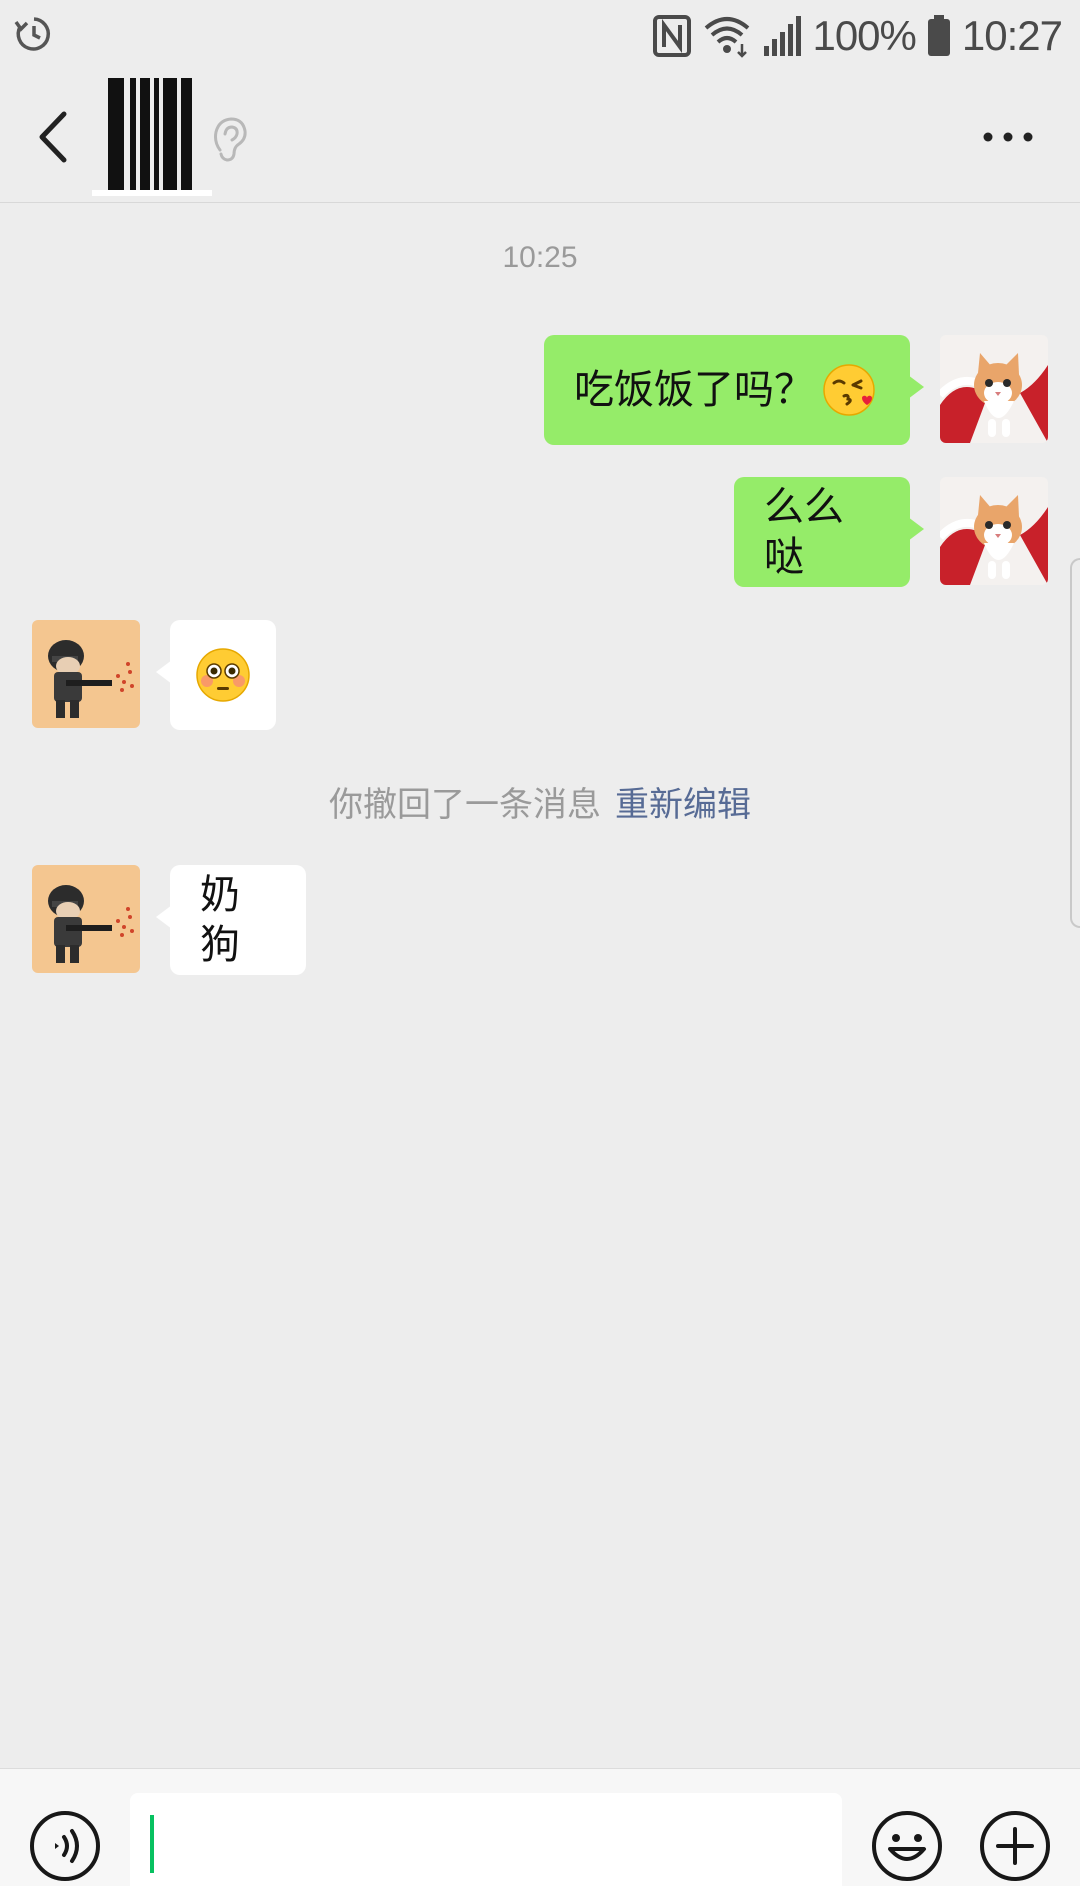 This screenshot has width=1080, height=1886. Describe the element at coordinates (1012, 35) in the screenshot. I see `status-clock: 10:27` at that location.